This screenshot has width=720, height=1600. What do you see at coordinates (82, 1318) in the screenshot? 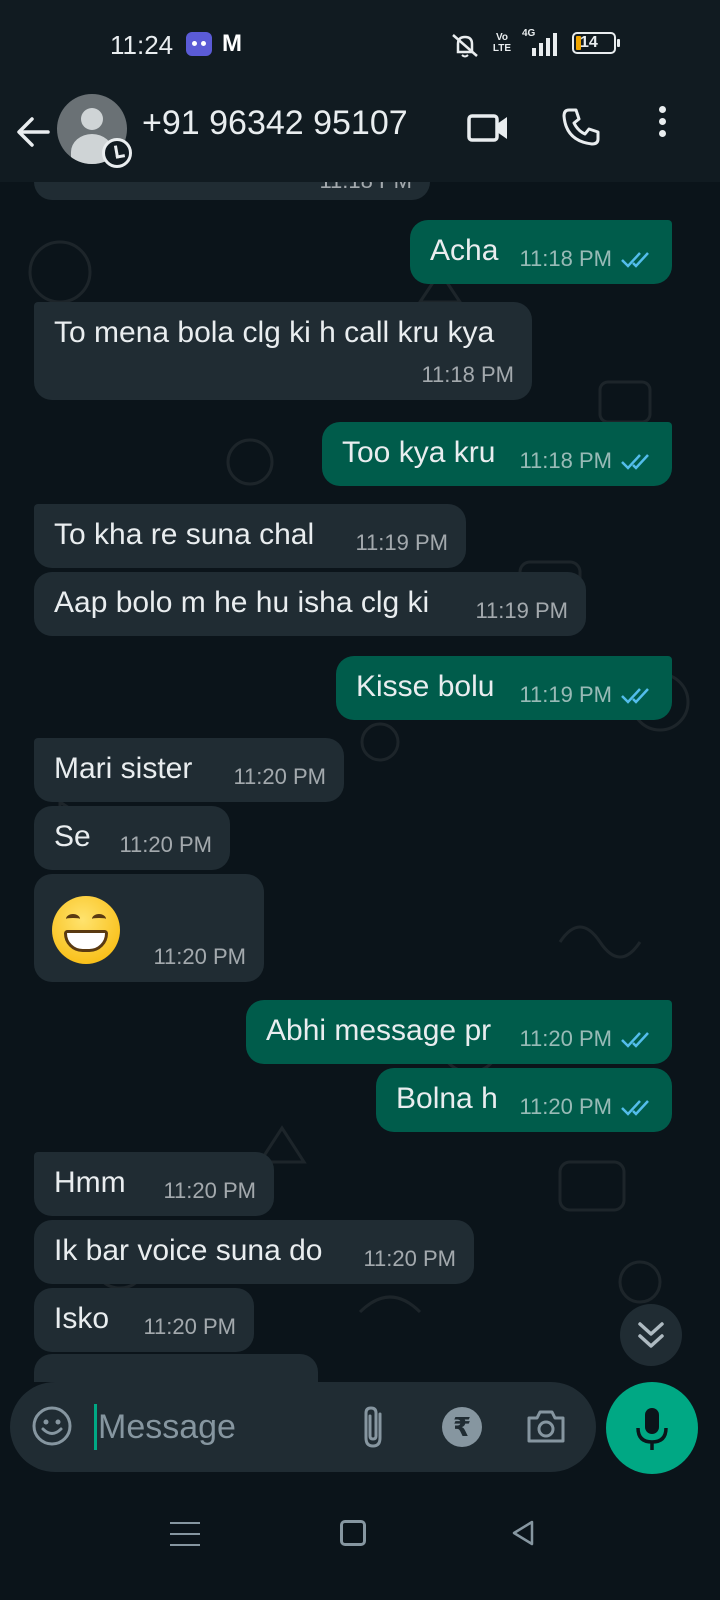
I see `message-text: Isko` at bounding box center [82, 1318].